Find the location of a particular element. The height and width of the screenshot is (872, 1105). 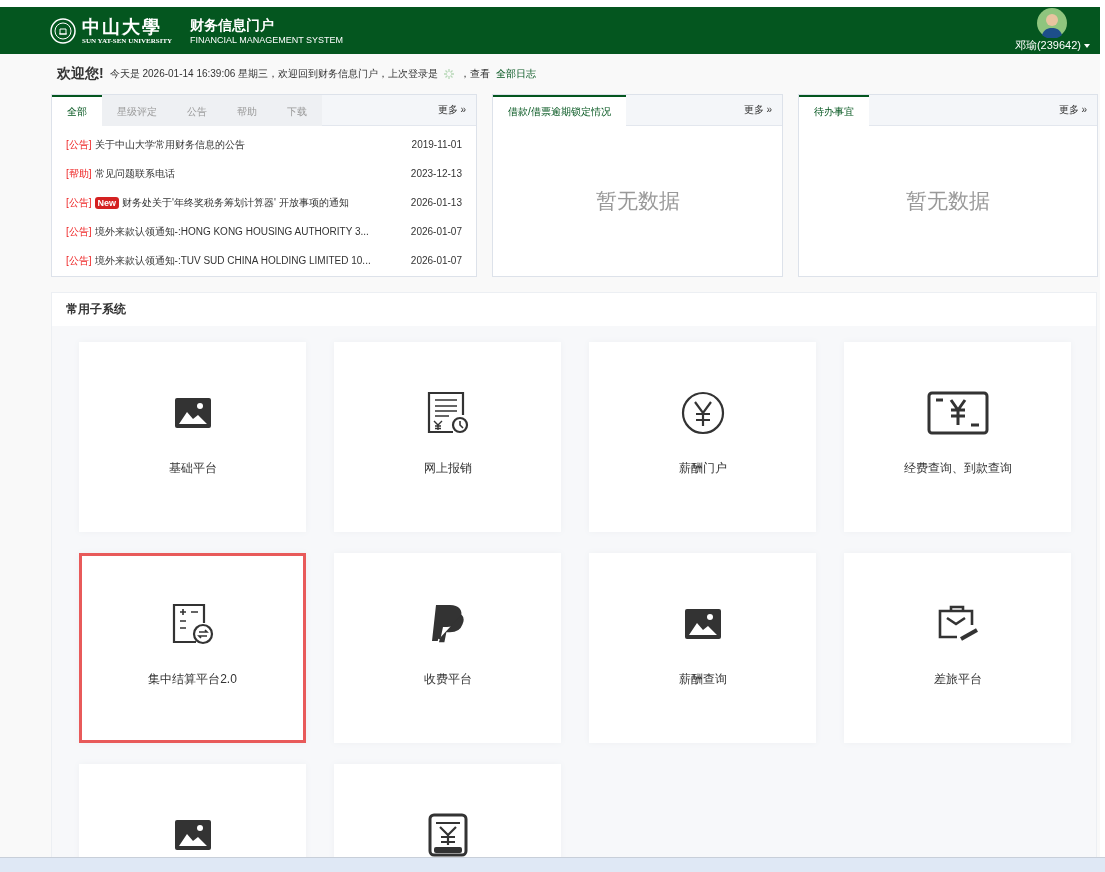

briefcase-icon is located at coordinates (957, 624).